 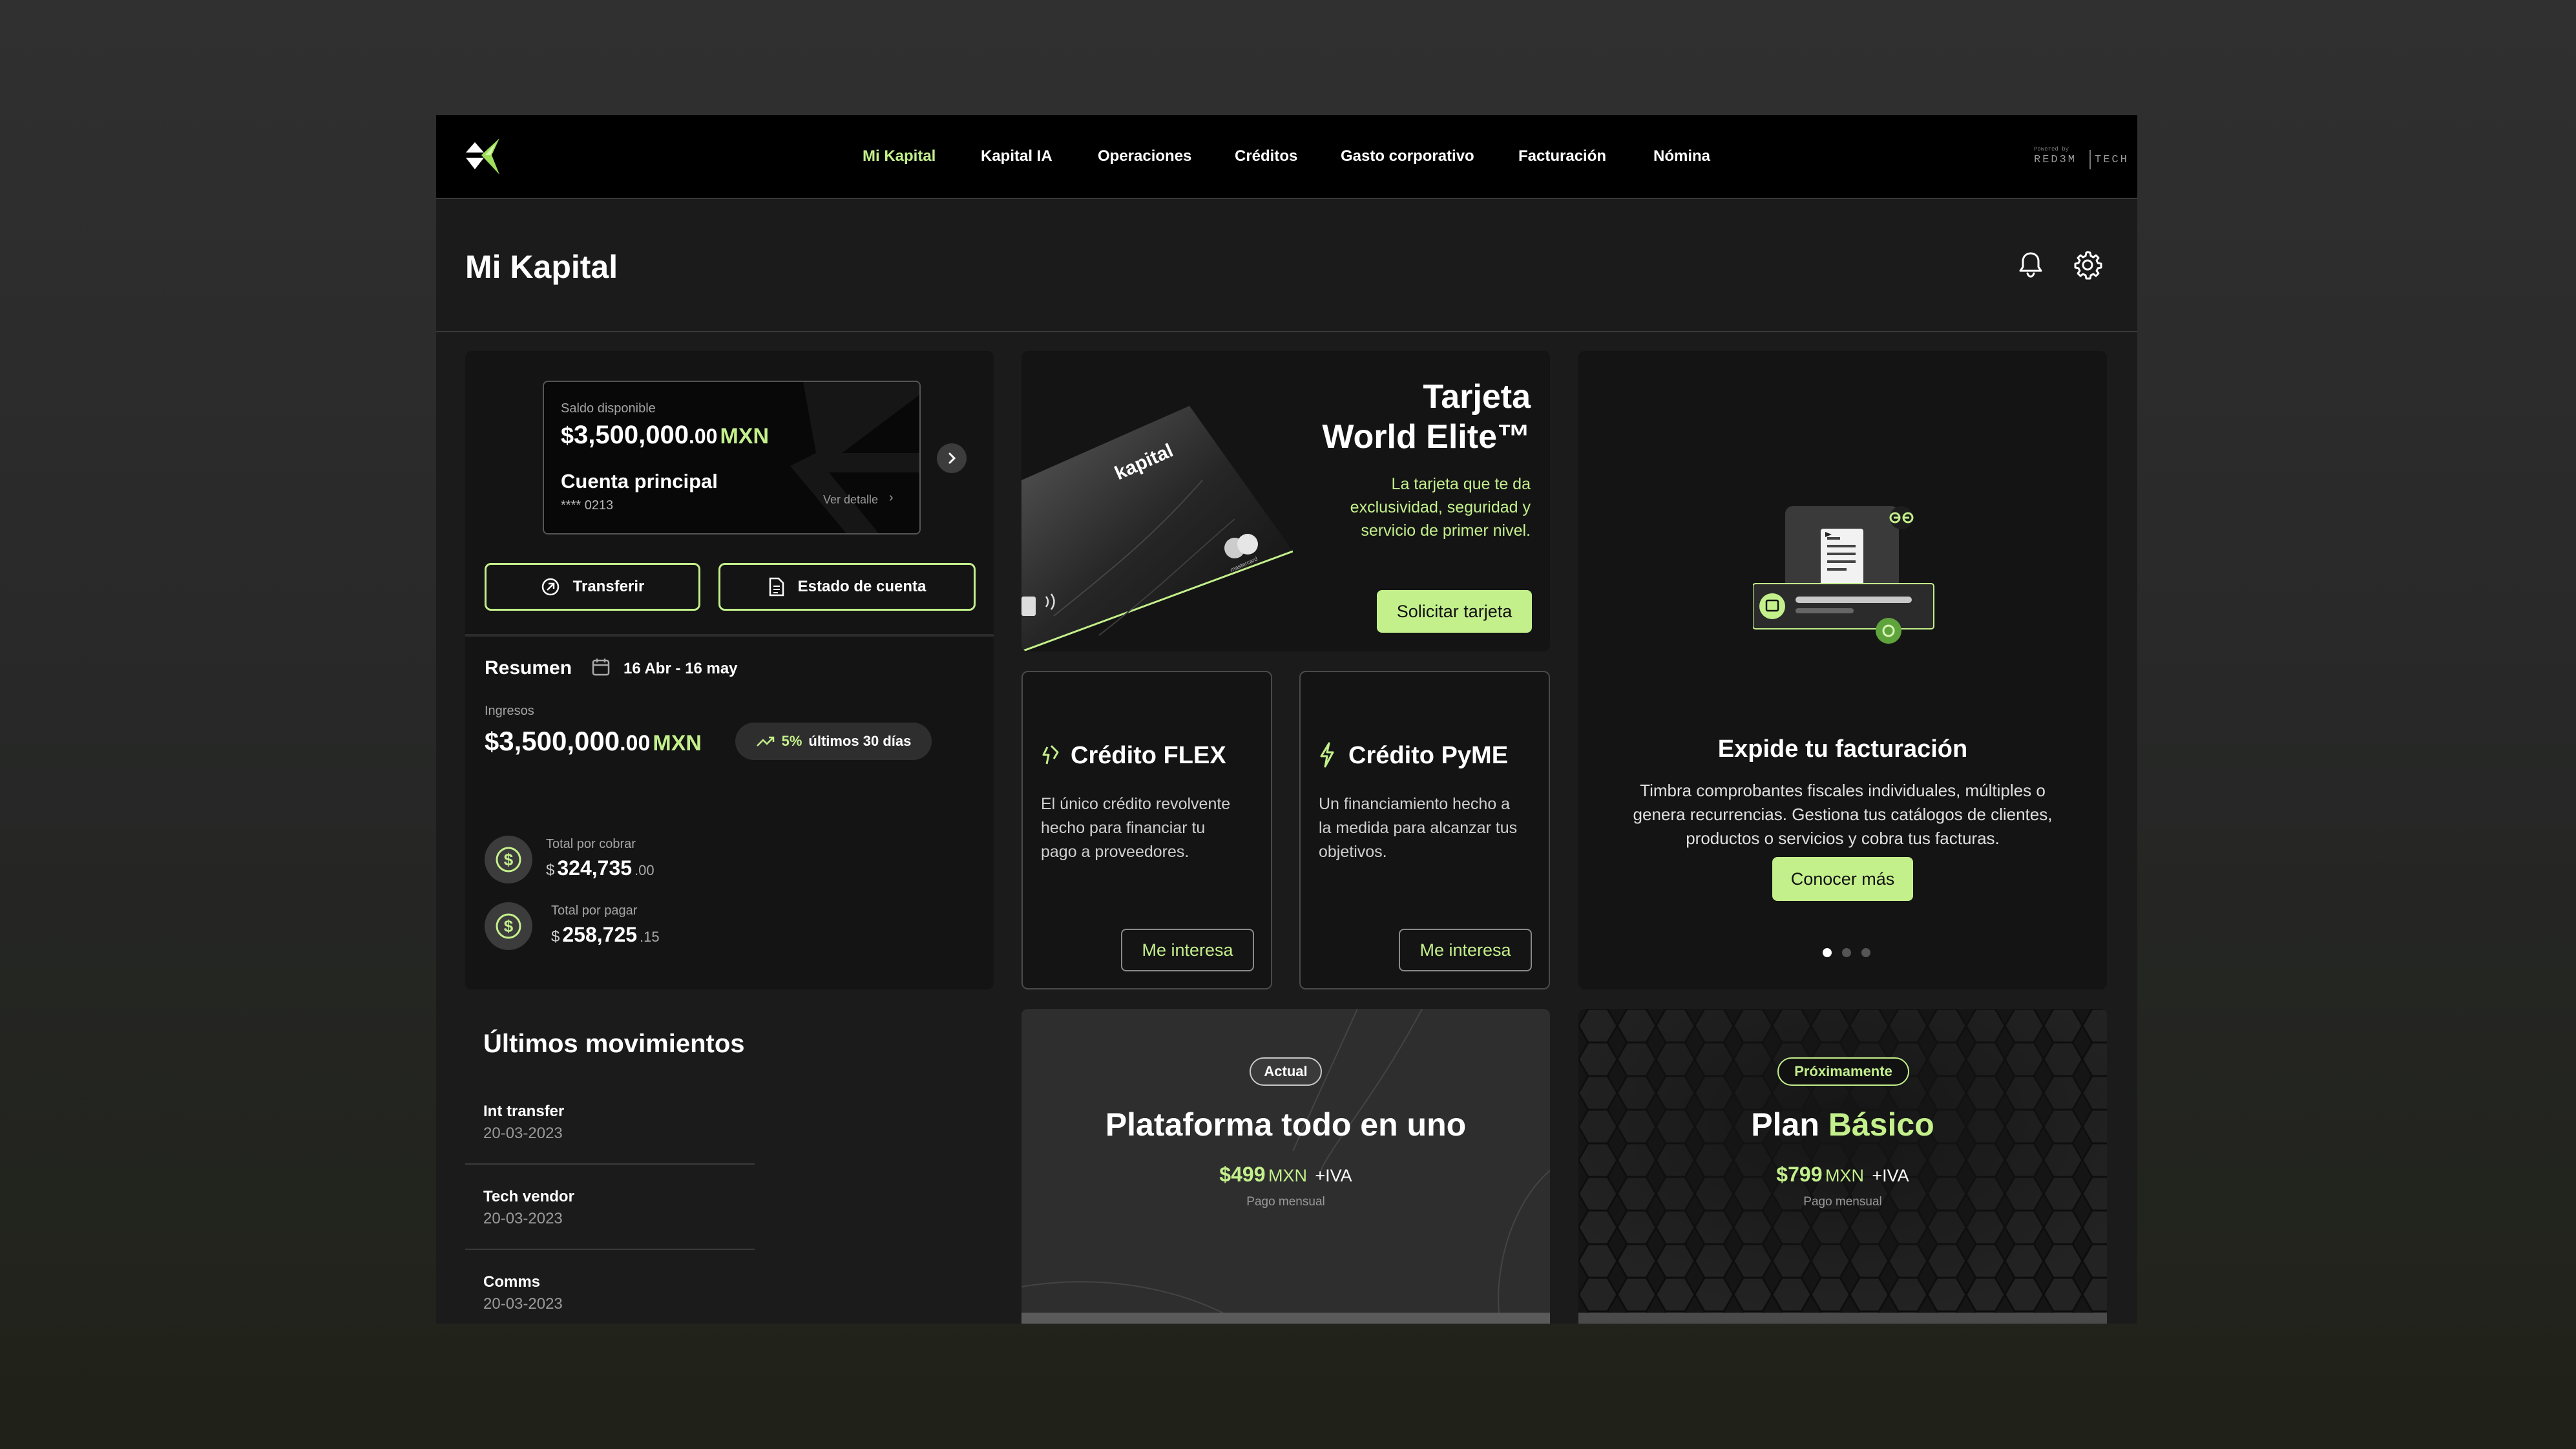 I want to click on next-account-button, so click(x=952, y=458).